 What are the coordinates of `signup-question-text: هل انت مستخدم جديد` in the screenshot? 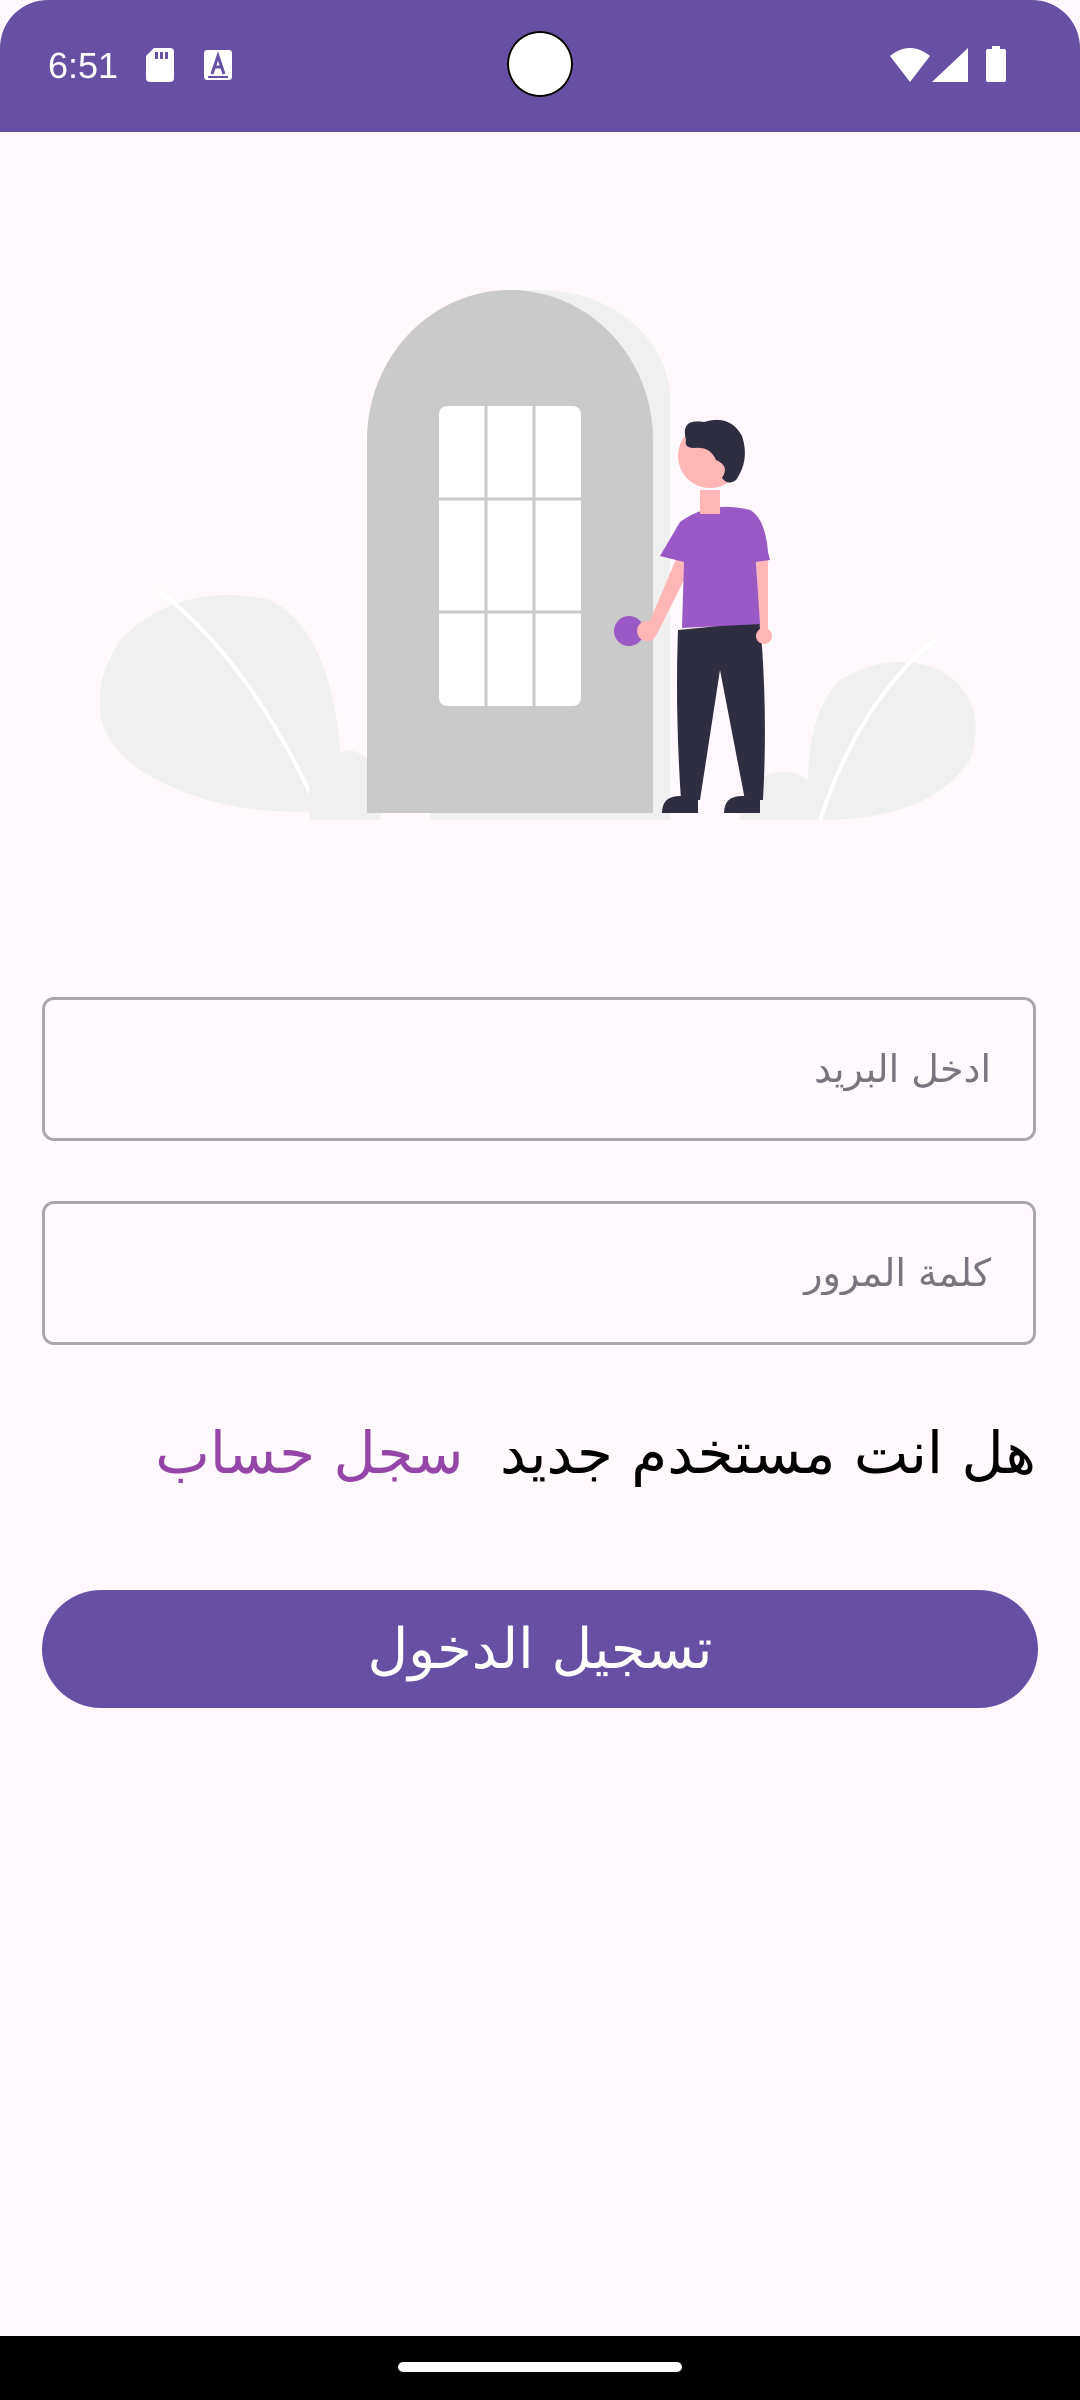 It's located at (767, 1453).